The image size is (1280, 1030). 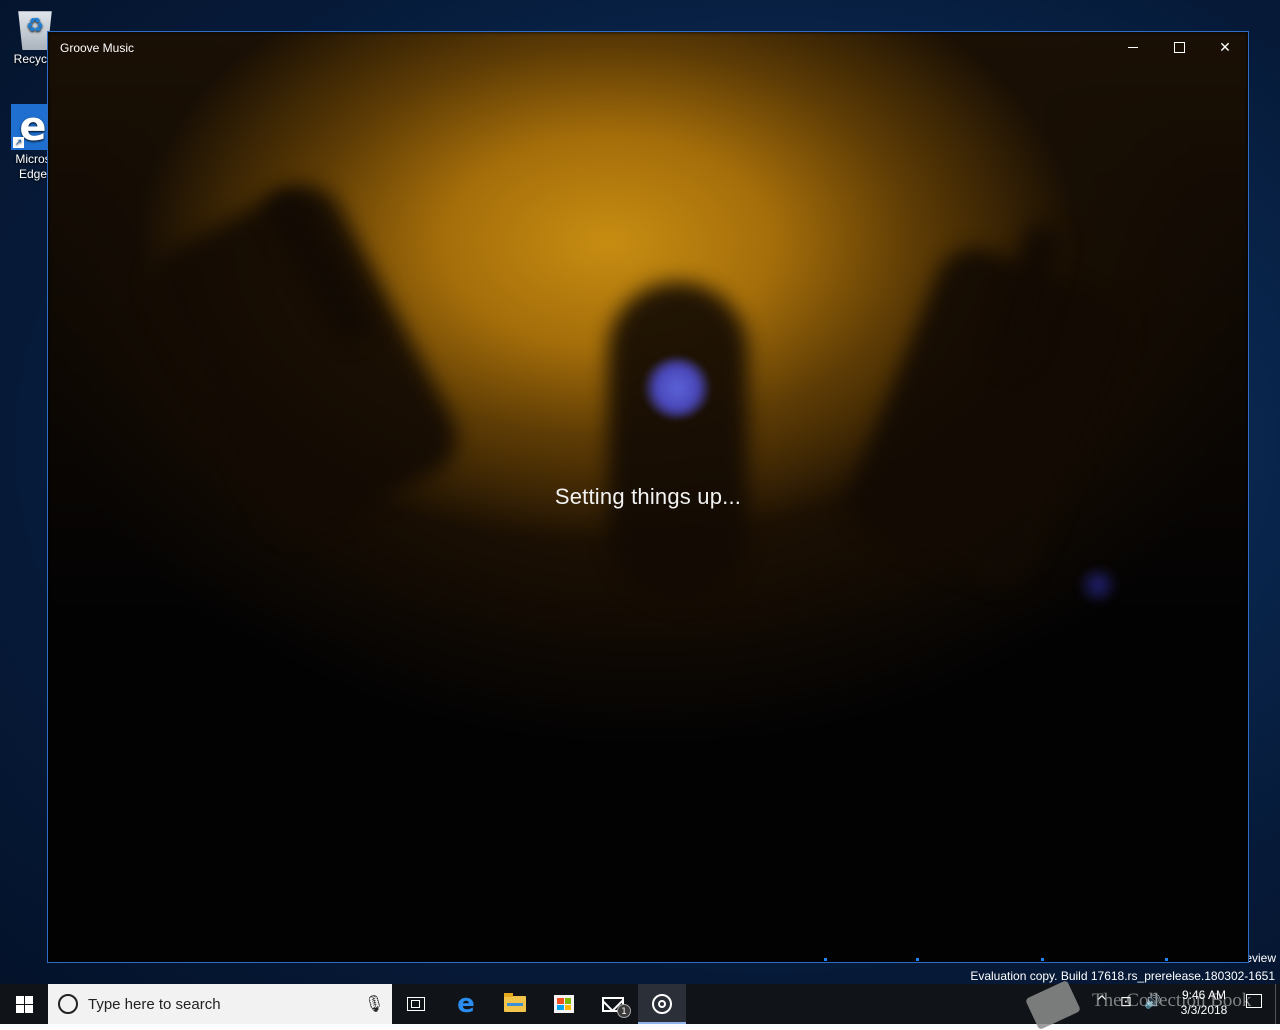 I want to click on minimize-icon, so click(x=1133, y=47).